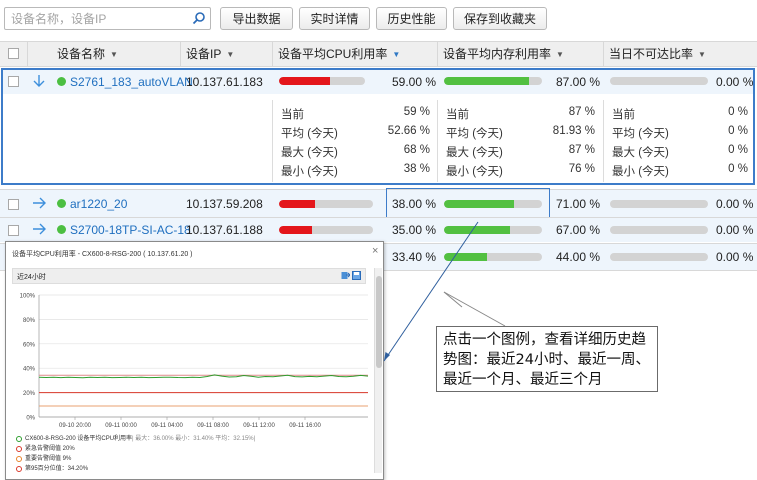  I want to click on x-tick-label: 09-11 04:00, so click(167, 426).